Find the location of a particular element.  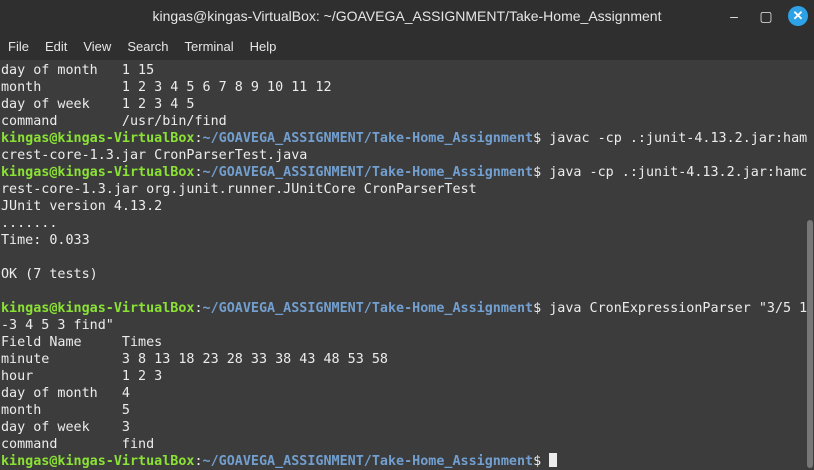

minimize-icon: – is located at coordinates (734, 16).